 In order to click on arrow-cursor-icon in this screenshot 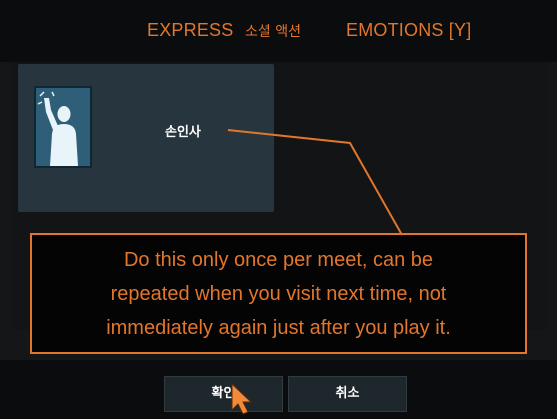, I will do `click(242, 398)`.